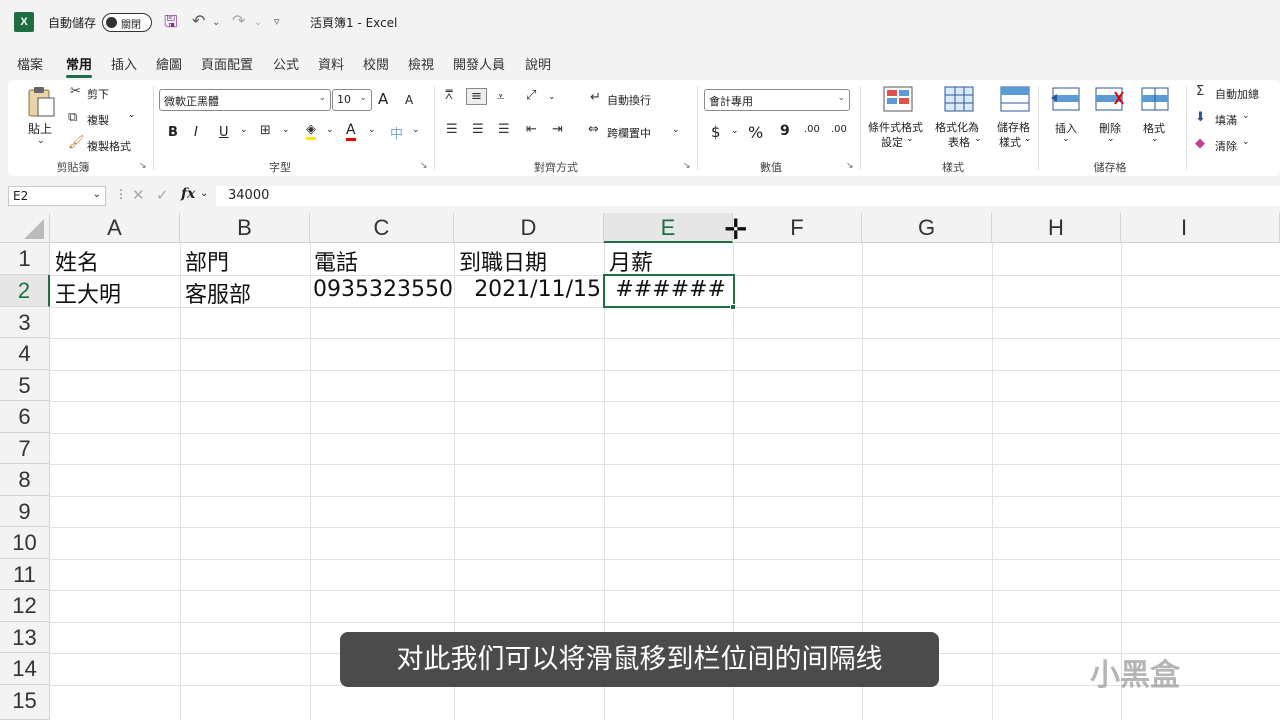  I want to click on conditional-formatting-label-2: 設定, so click(892, 142).